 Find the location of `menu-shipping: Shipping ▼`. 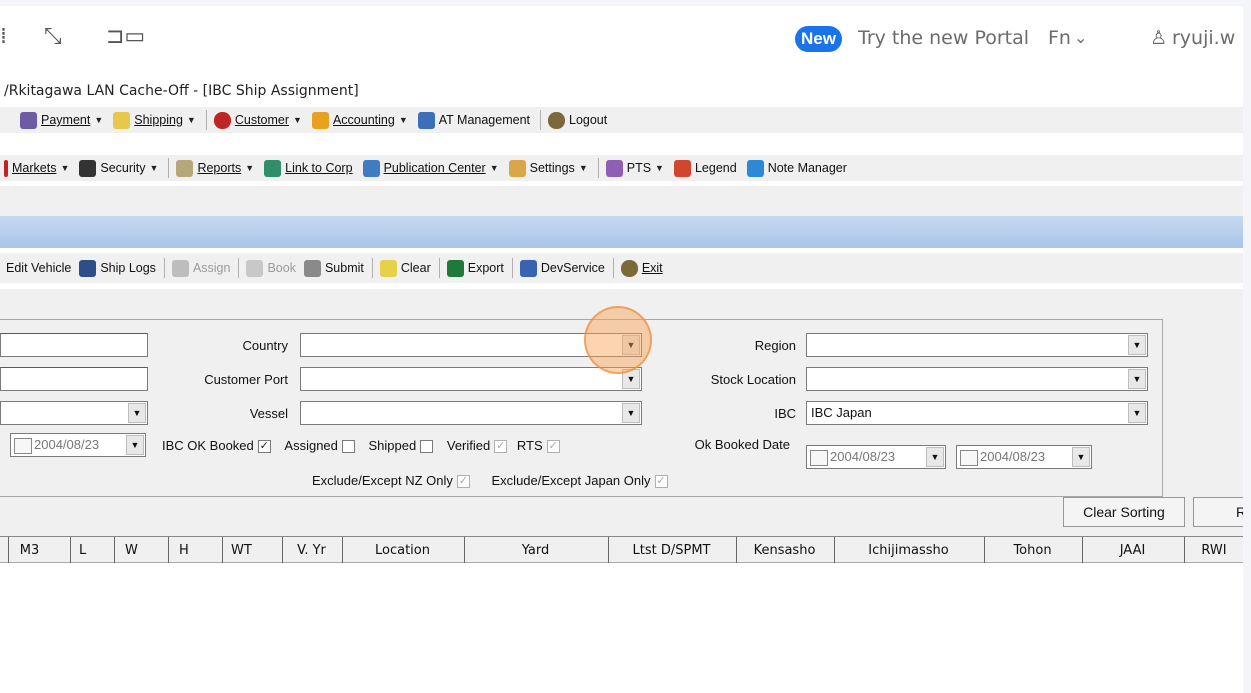

menu-shipping: Shipping ▼ is located at coordinates (154, 120).